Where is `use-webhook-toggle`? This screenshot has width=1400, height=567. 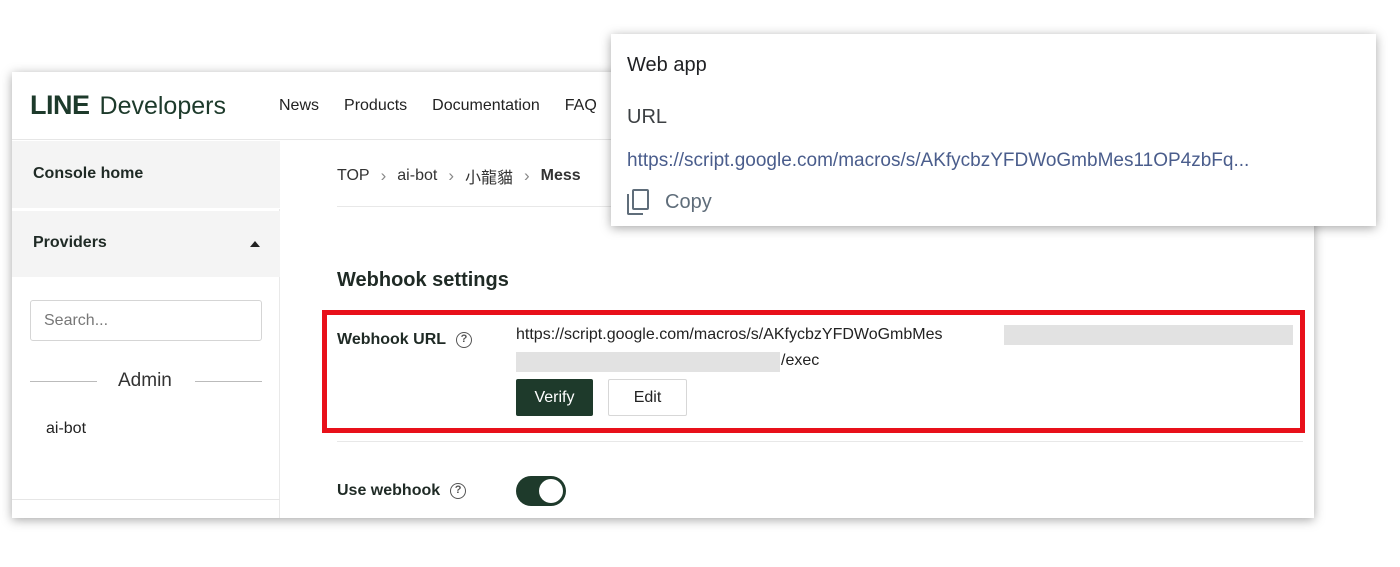 use-webhook-toggle is located at coordinates (541, 491).